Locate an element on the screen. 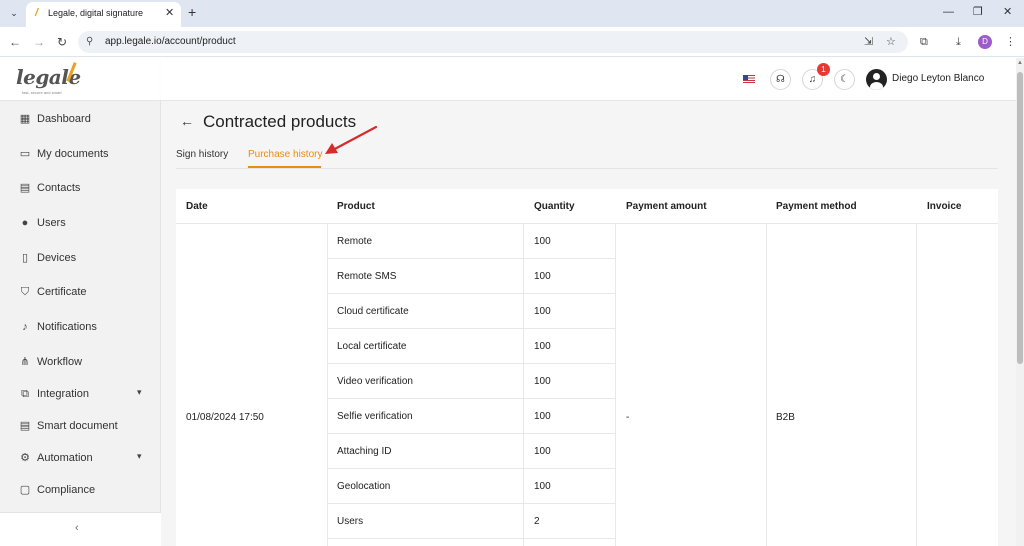 The height and width of the screenshot is (546, 1024). column-header-quantity: Quantity is located at coordinates (554, 206).